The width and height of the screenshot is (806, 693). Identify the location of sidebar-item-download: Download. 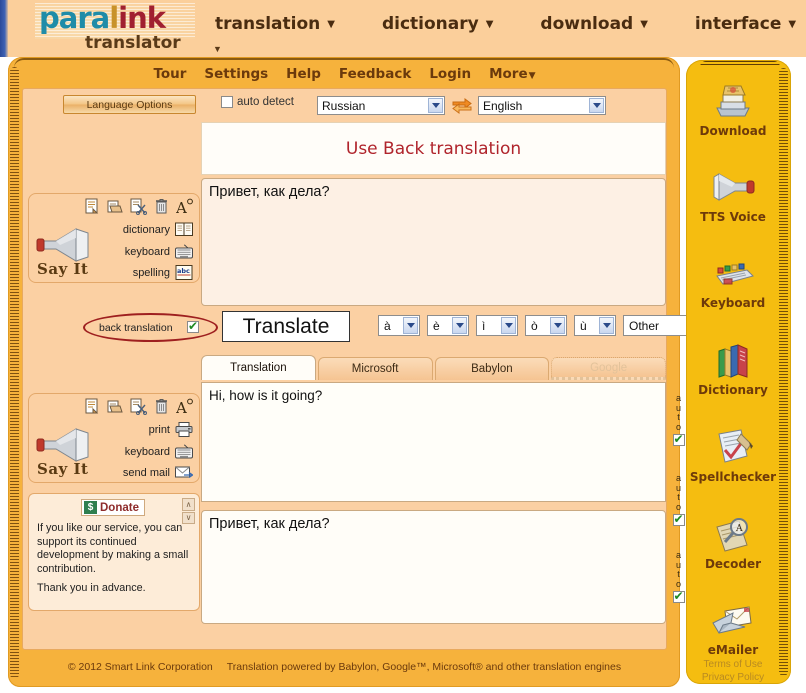
(733, 110).